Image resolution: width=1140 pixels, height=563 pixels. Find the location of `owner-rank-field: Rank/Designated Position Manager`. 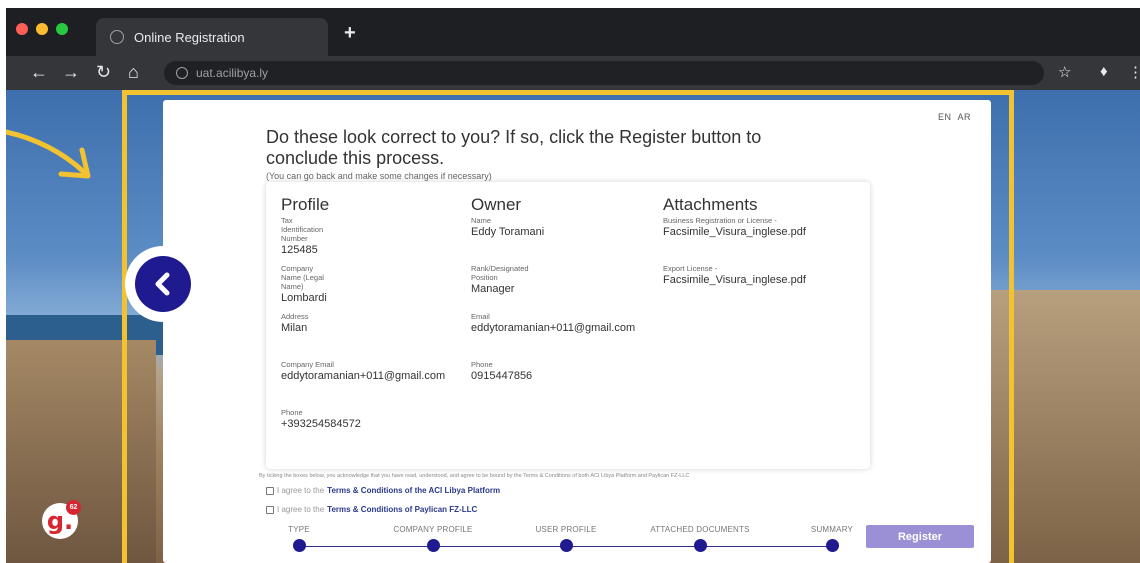

owner-rank-field: Rank/Designated Position Manager is located at coordinates (500, 280).